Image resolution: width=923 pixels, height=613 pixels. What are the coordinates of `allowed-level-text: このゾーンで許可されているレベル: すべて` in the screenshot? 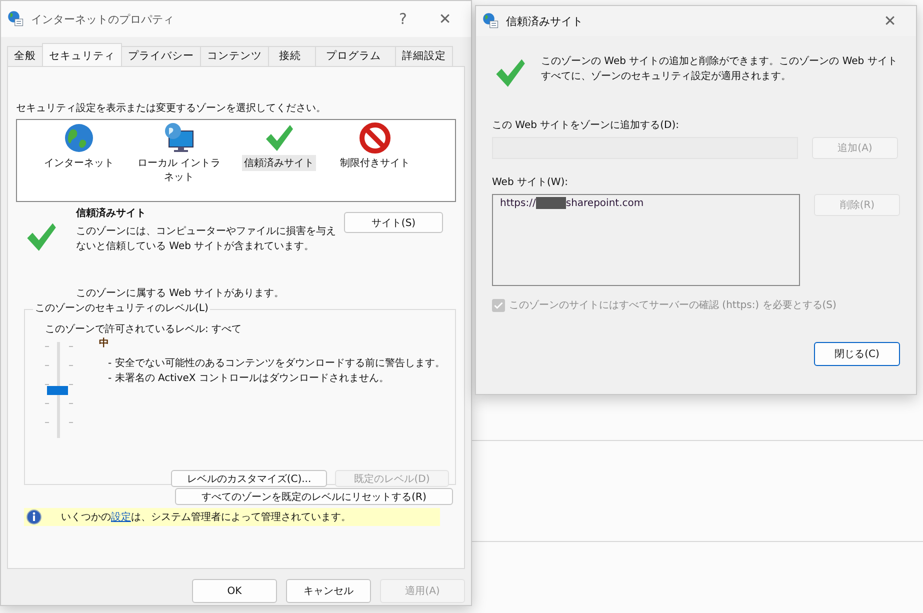 It's located at (144, 329).